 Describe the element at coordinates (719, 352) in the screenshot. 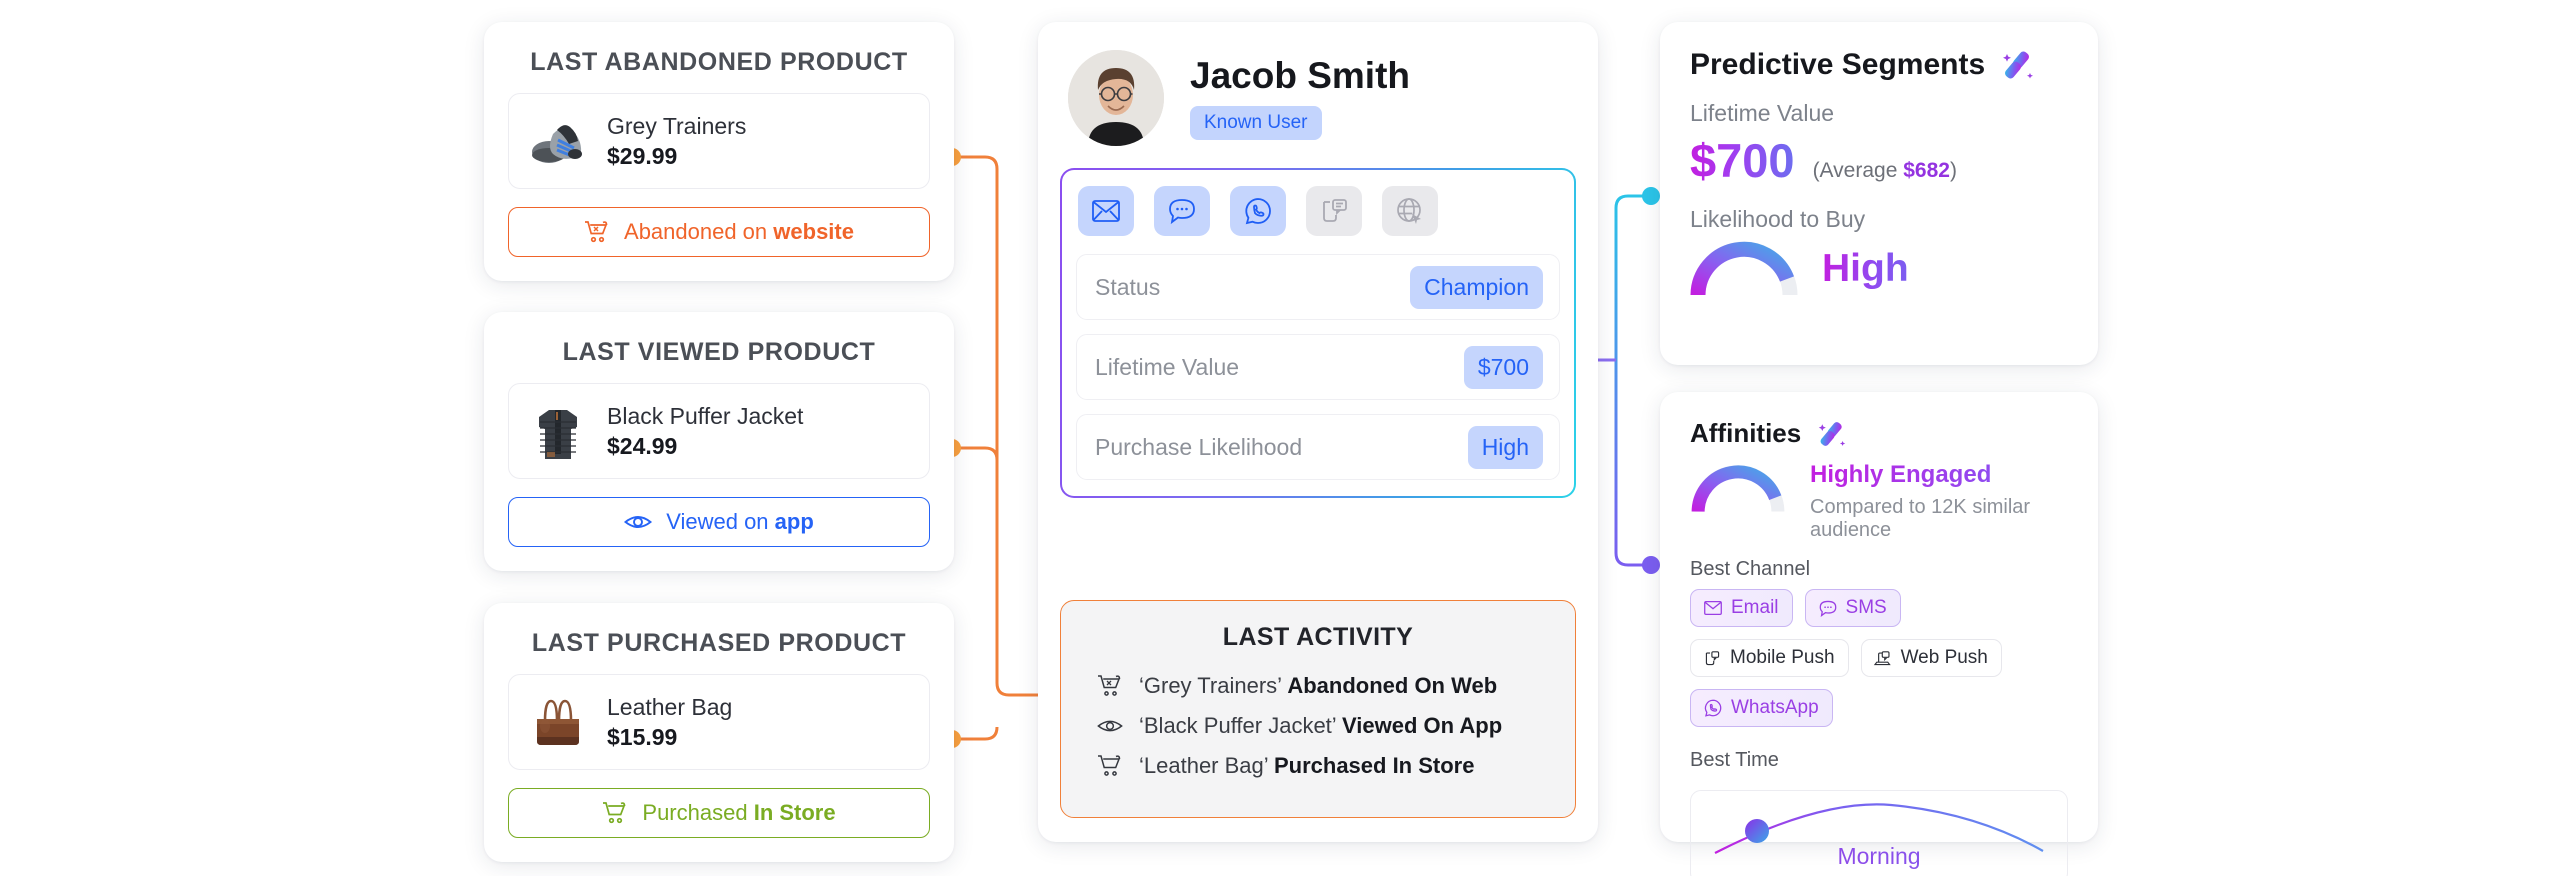

I see `card-title: LAST VIEWED PRODUCT` at that location.